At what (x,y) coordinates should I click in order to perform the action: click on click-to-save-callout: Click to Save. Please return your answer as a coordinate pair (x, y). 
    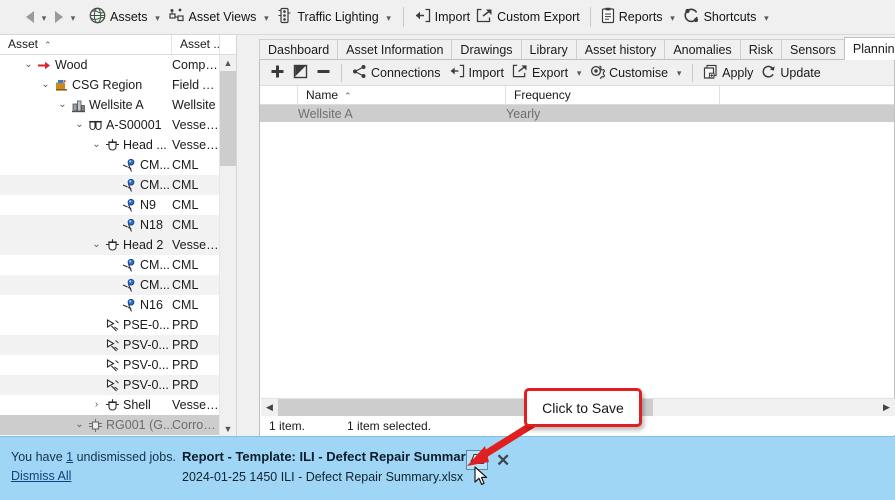
    Looking at the image, I should click on (583, 407).